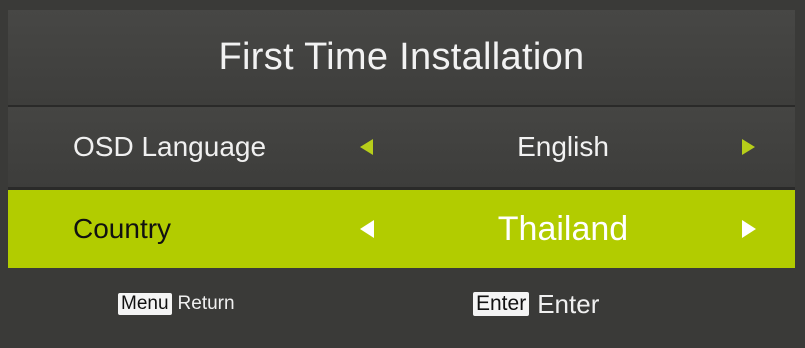 The image size is (805, 348). What do you see at coordinates (170, 146) in the screenshot?
I see `setting-label-osd-language: OSD Language` at bounding box center [170, 146].